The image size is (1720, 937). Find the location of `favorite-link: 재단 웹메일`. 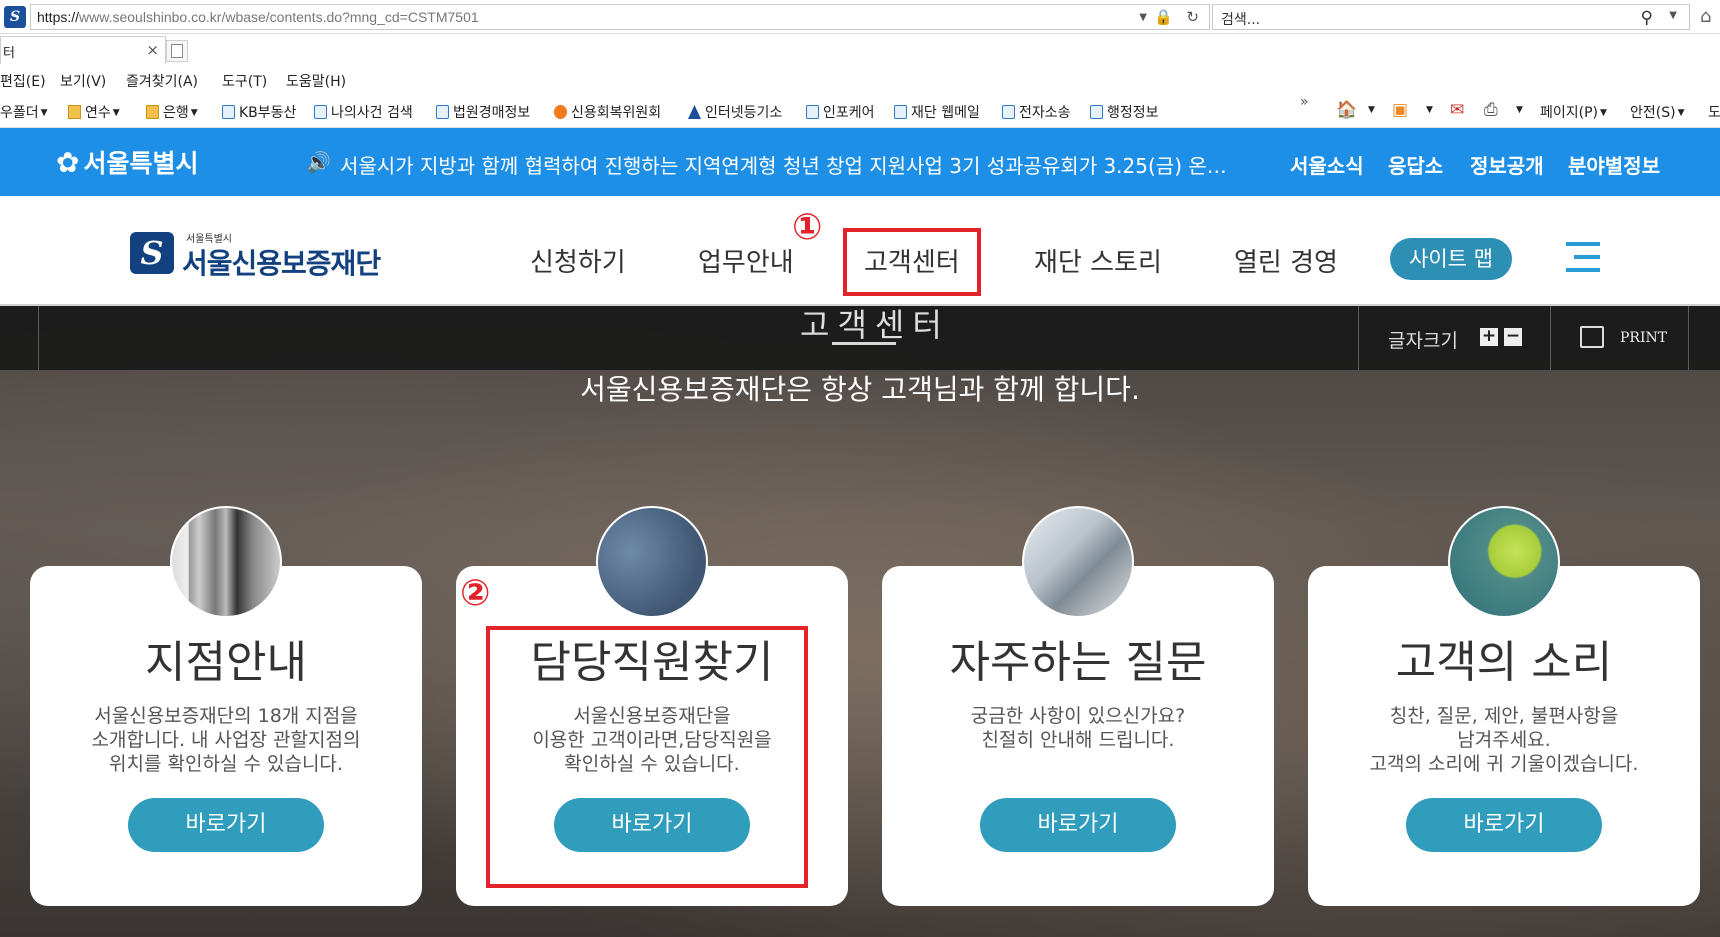

favorite-link: 재단 웹메일 is located at coordinates (937, 112).